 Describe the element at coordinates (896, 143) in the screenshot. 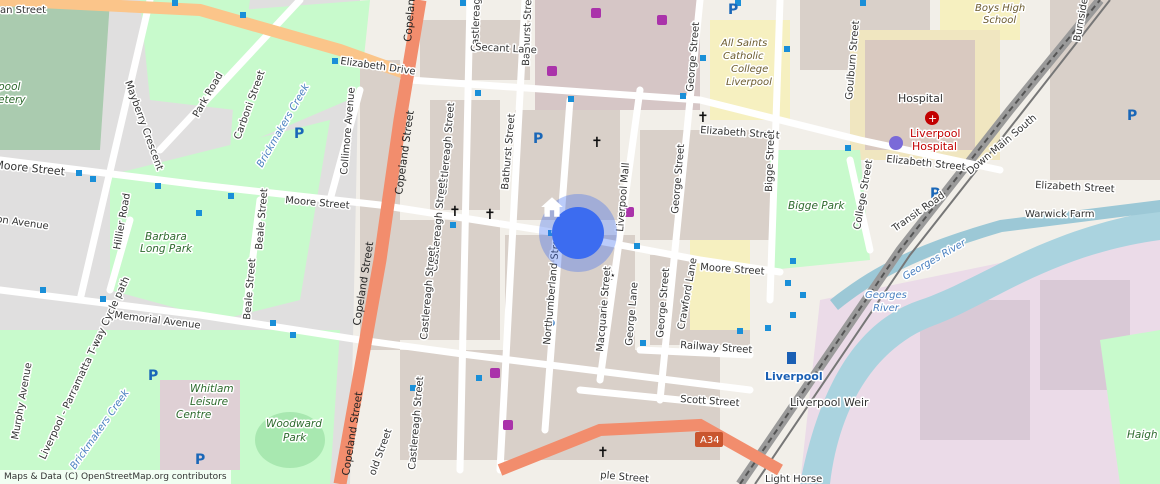

I see `hospital-h-icon` at that location.